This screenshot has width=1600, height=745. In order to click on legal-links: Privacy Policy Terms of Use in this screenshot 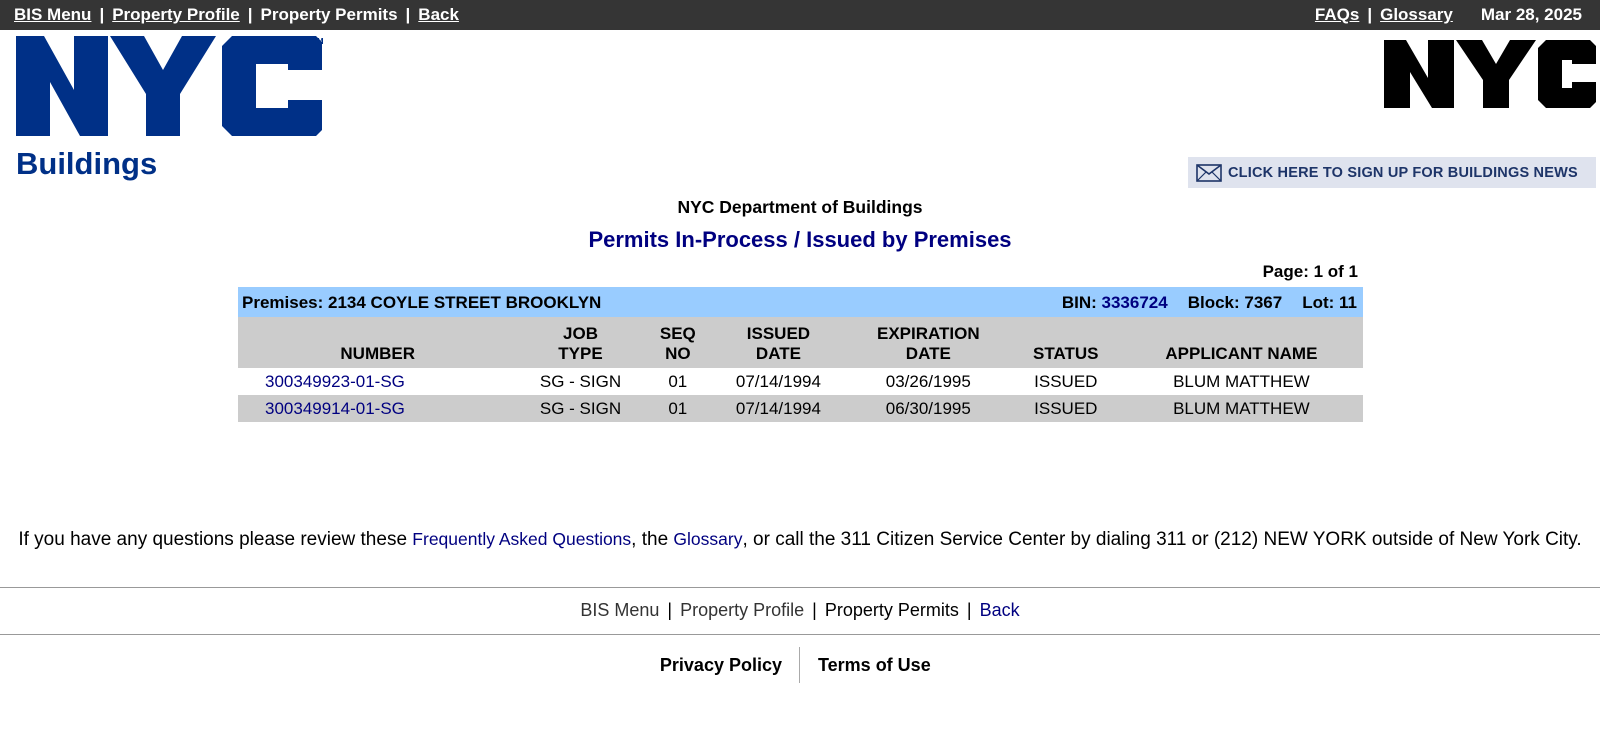, I will do `click(800, 665)`.